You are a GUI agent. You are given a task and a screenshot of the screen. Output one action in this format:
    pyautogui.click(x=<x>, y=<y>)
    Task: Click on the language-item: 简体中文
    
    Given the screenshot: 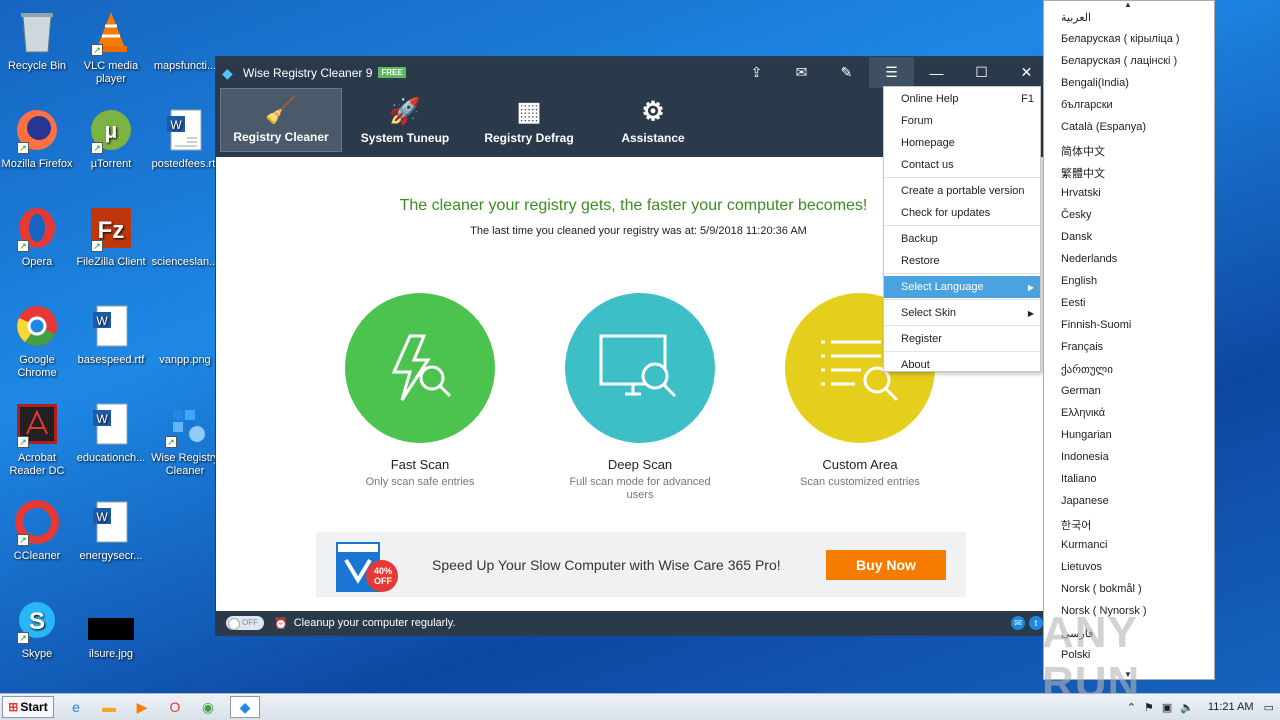 What is the action you would take?
    pyautogui.click(x=1083, y=151)
    